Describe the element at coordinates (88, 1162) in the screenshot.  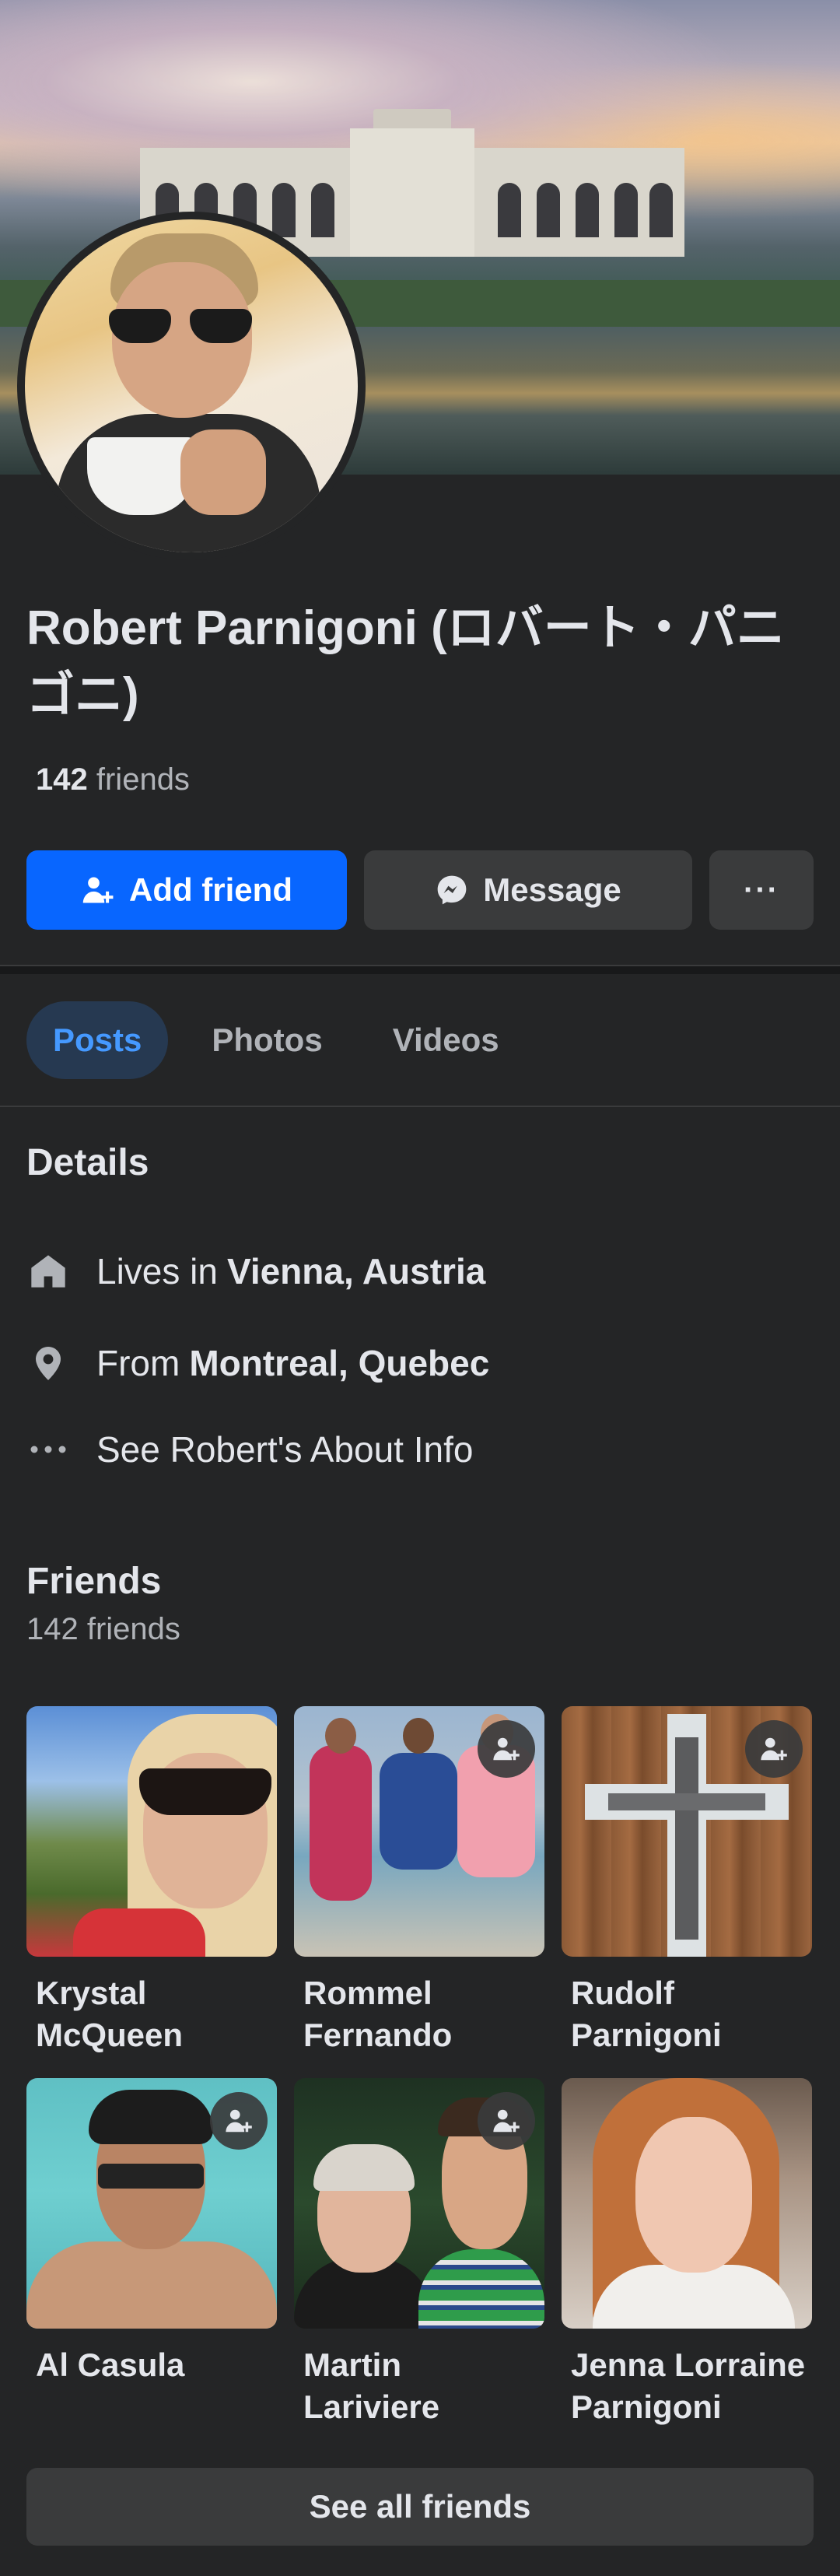
I see `details-title: Details` at that location.